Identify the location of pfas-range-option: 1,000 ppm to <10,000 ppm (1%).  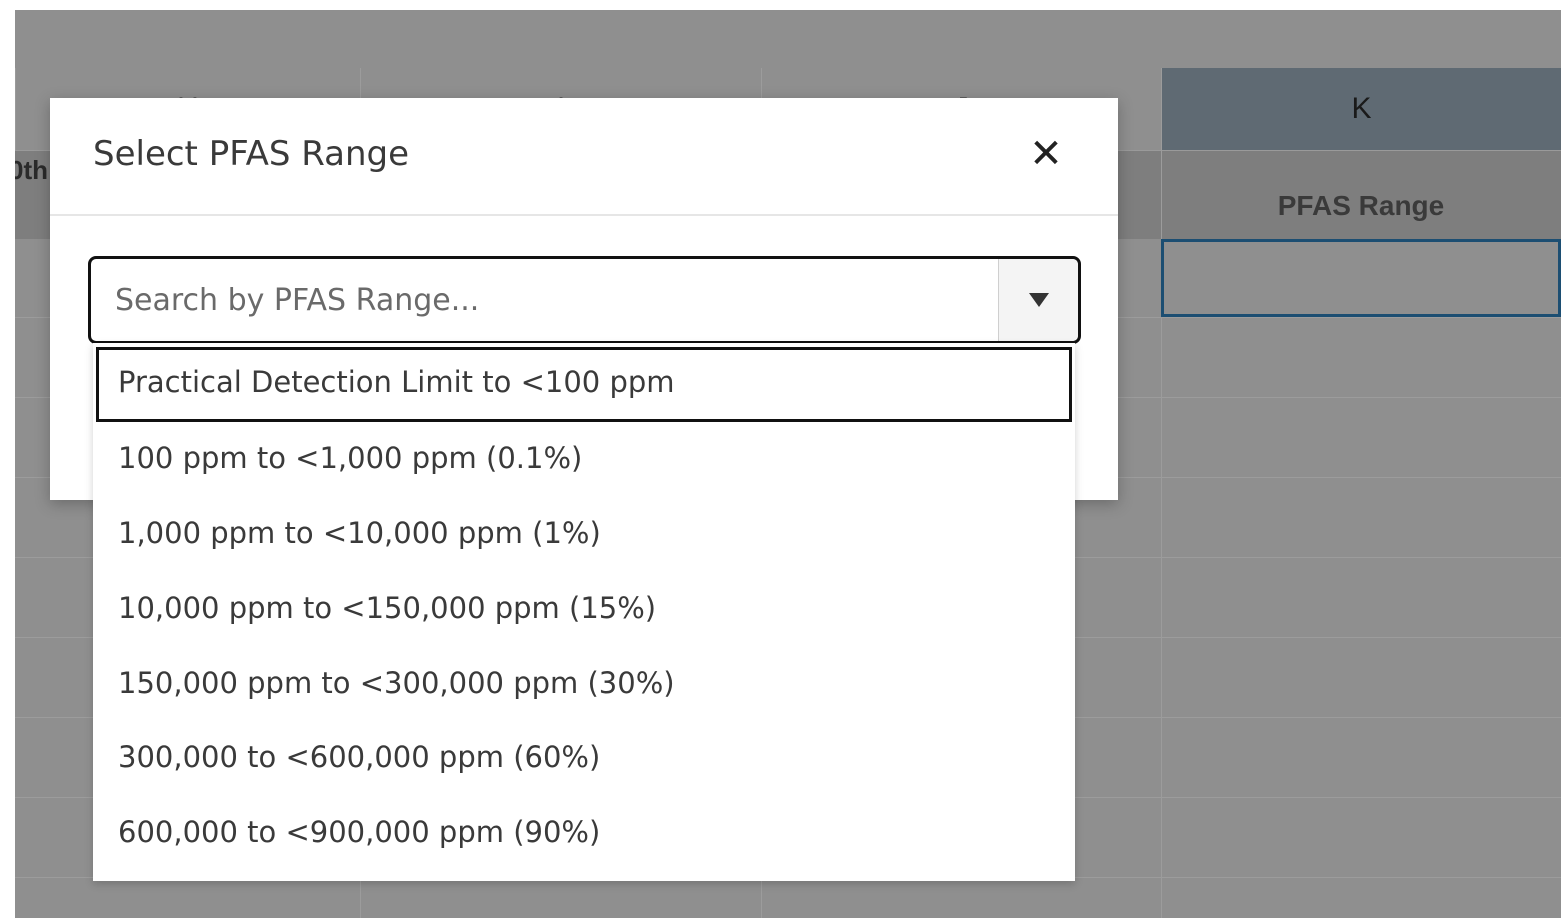
(584, 533).